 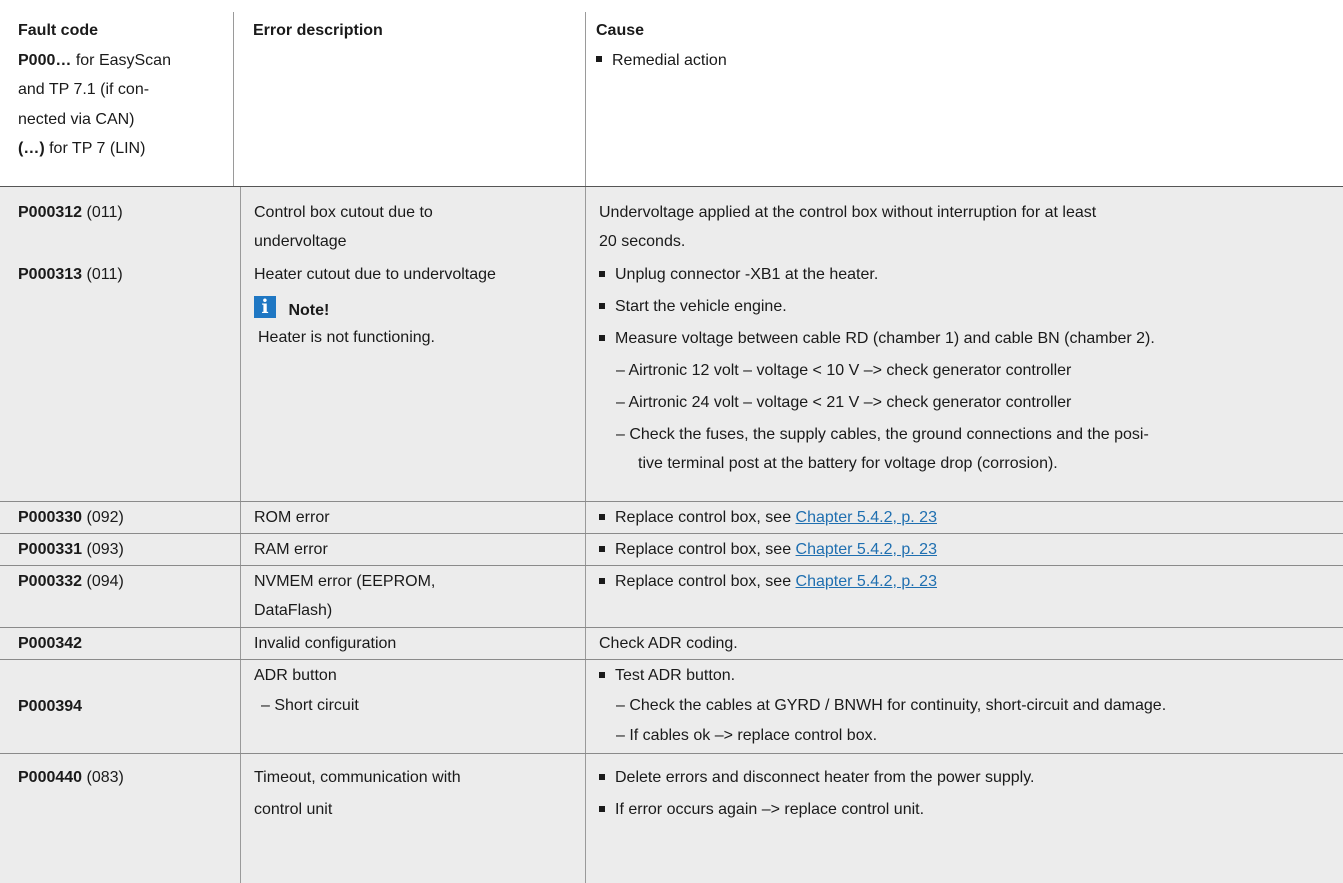 What do you see at coordinates (84, 89) in the screenshot?
I see `header-fault-code-line3: and TP 7.1 (if con-` at bounding box center [84, 89].